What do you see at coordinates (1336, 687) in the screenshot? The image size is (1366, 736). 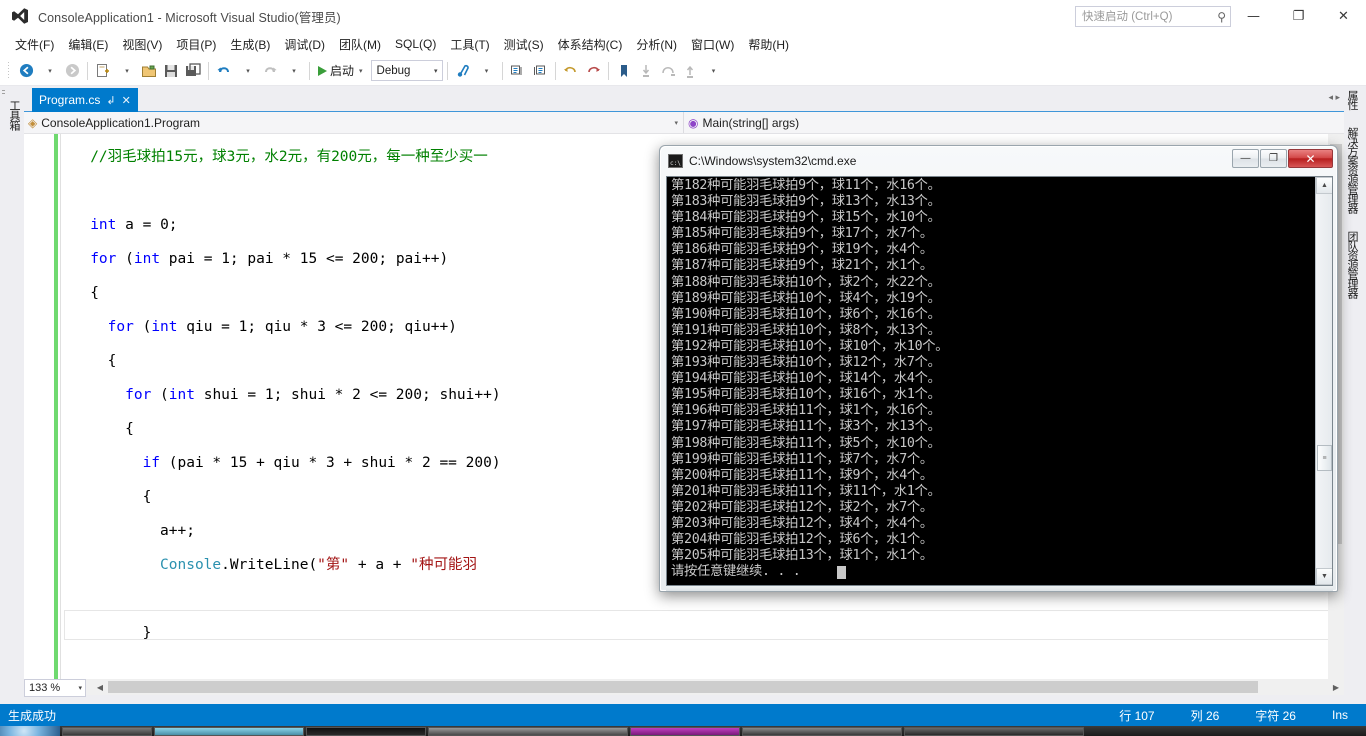 I see `scroll-right-icon: ▶` at bounding box center [1336, 687].